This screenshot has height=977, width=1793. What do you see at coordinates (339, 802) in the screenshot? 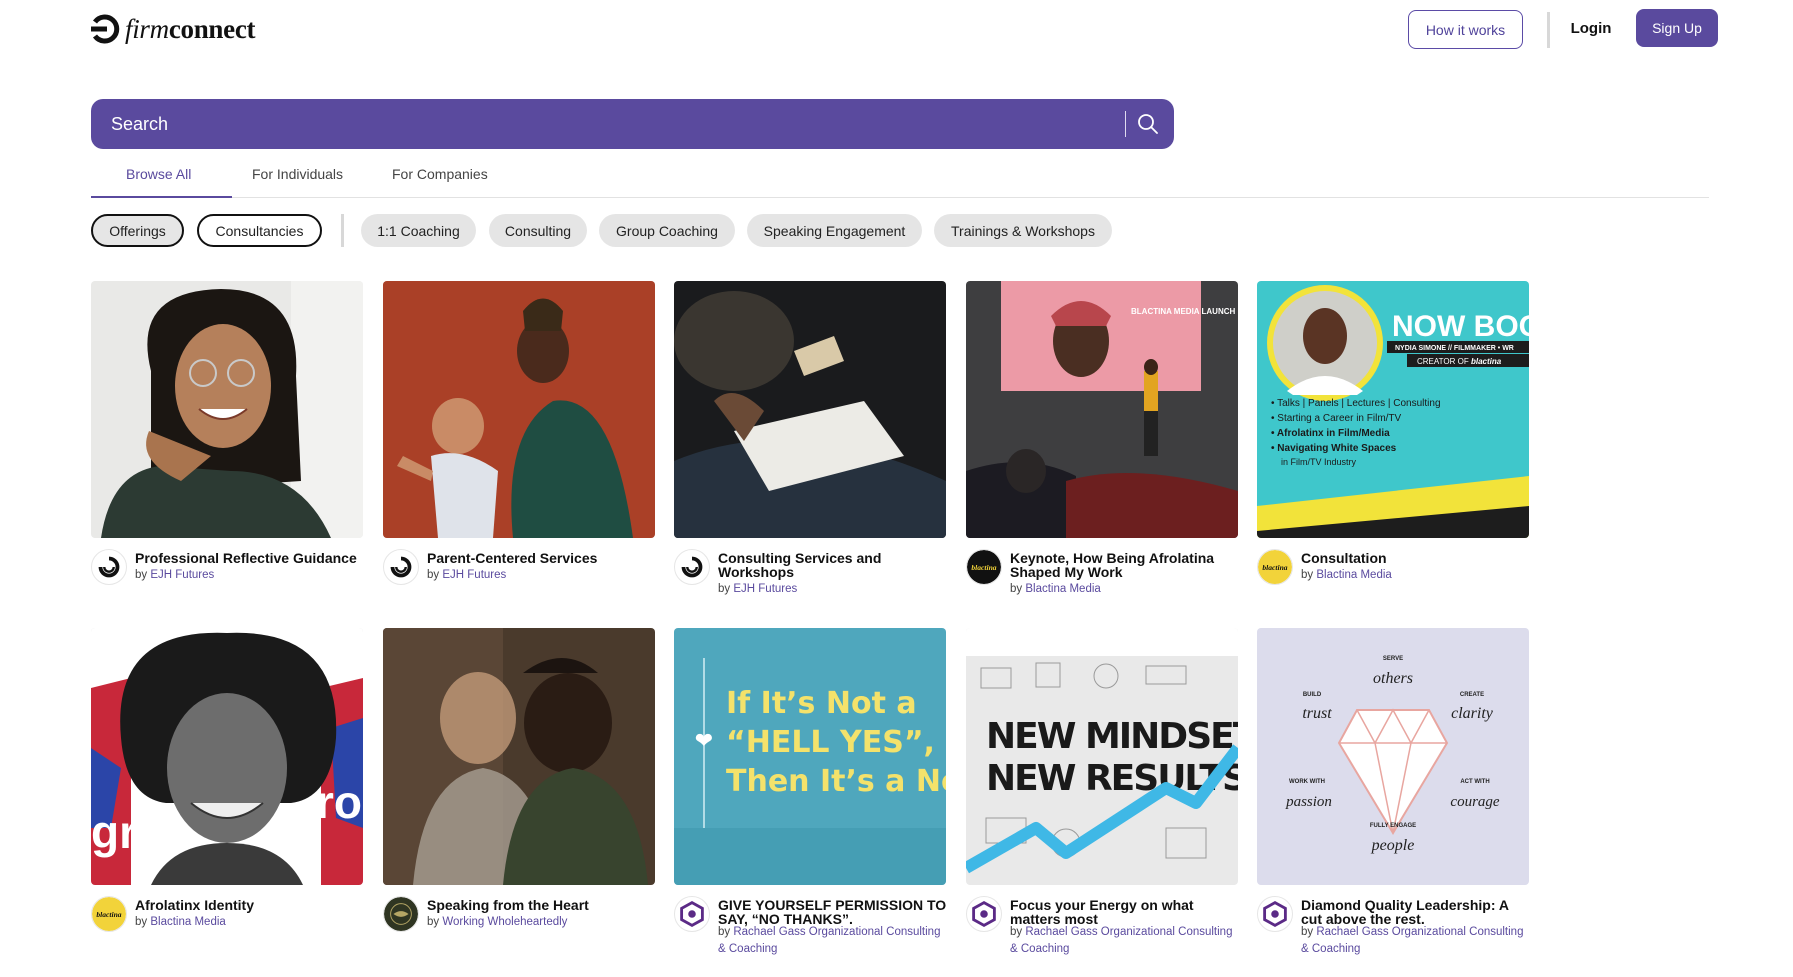
I see `svg-text: ro` at bounding box center [339, 802].